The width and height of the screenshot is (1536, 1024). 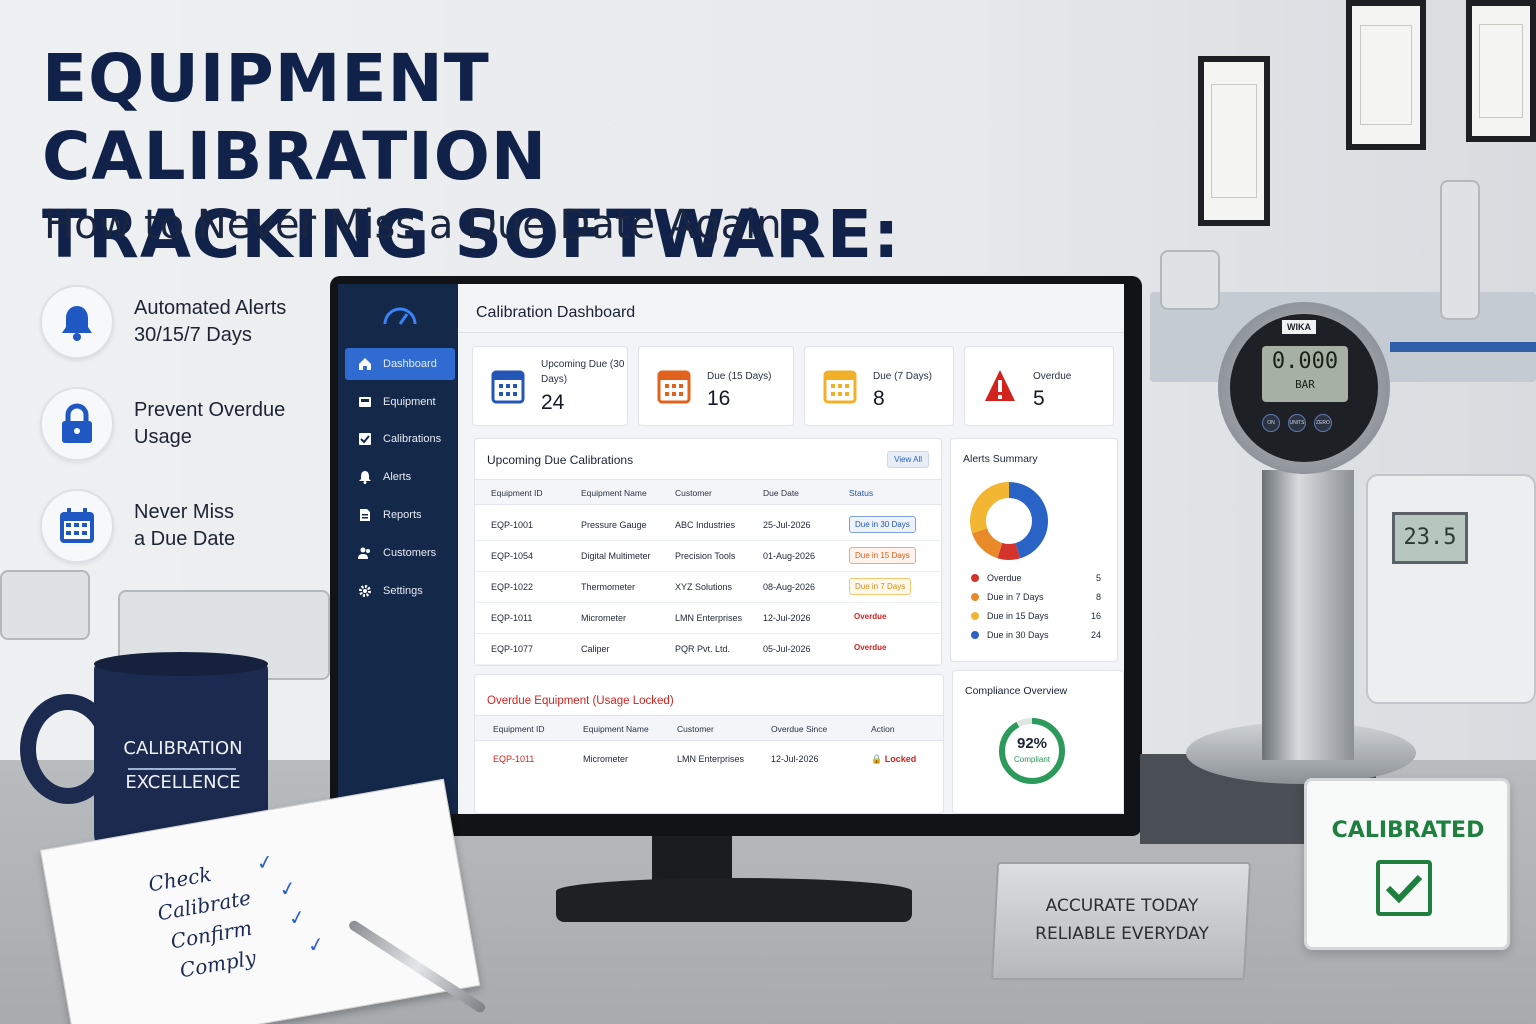 I want to click on lock-icon, so click(x=77, y=424).